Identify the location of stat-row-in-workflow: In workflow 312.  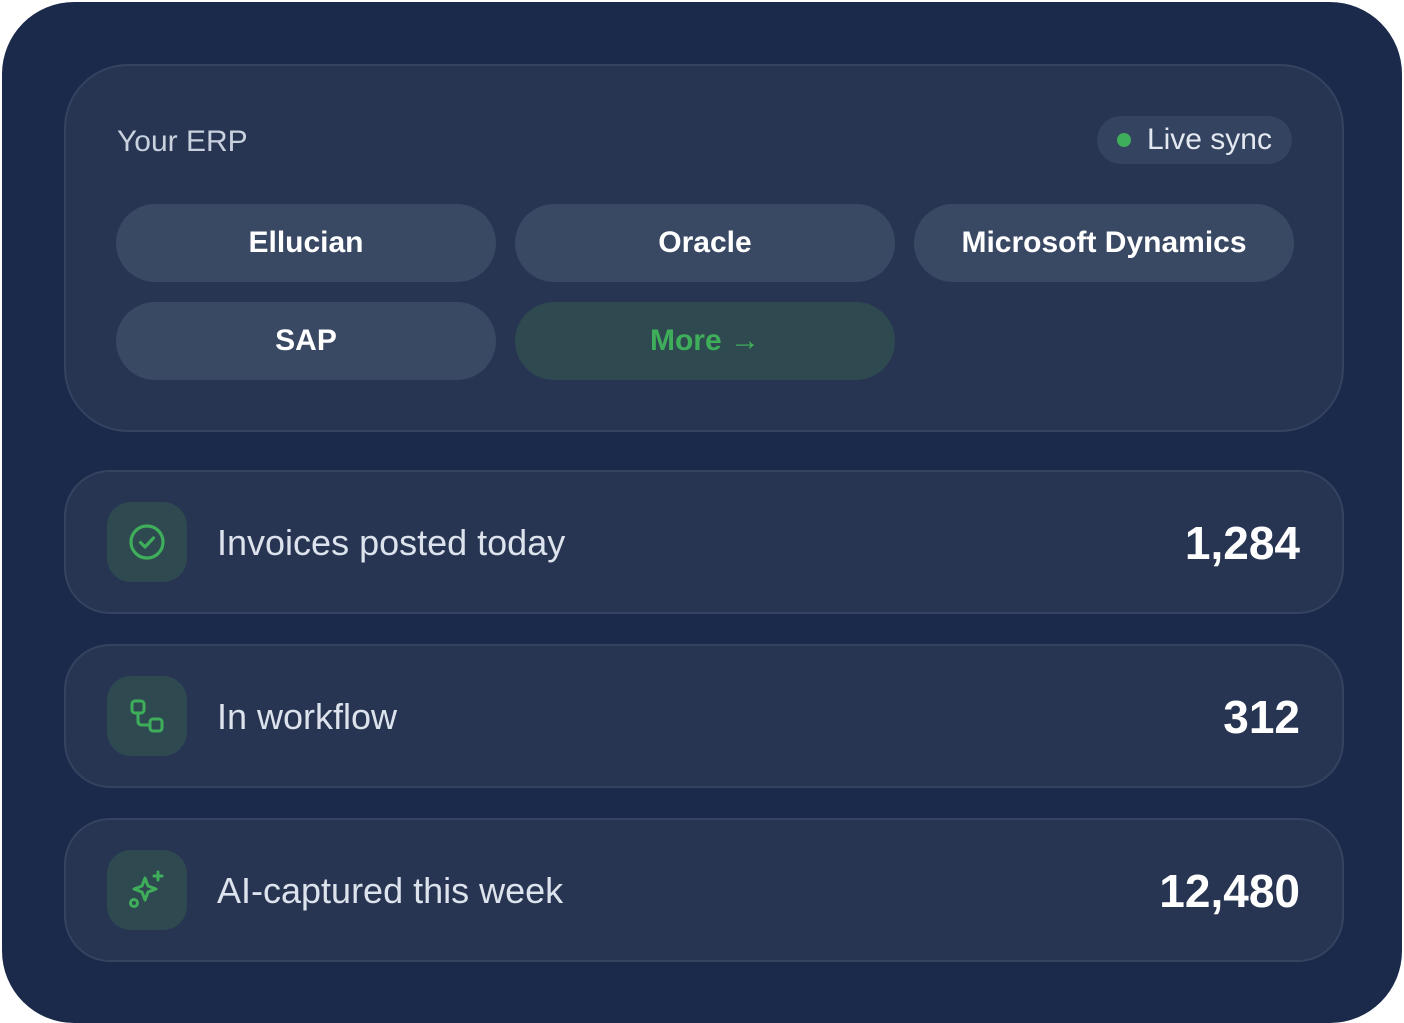
(704, 716).